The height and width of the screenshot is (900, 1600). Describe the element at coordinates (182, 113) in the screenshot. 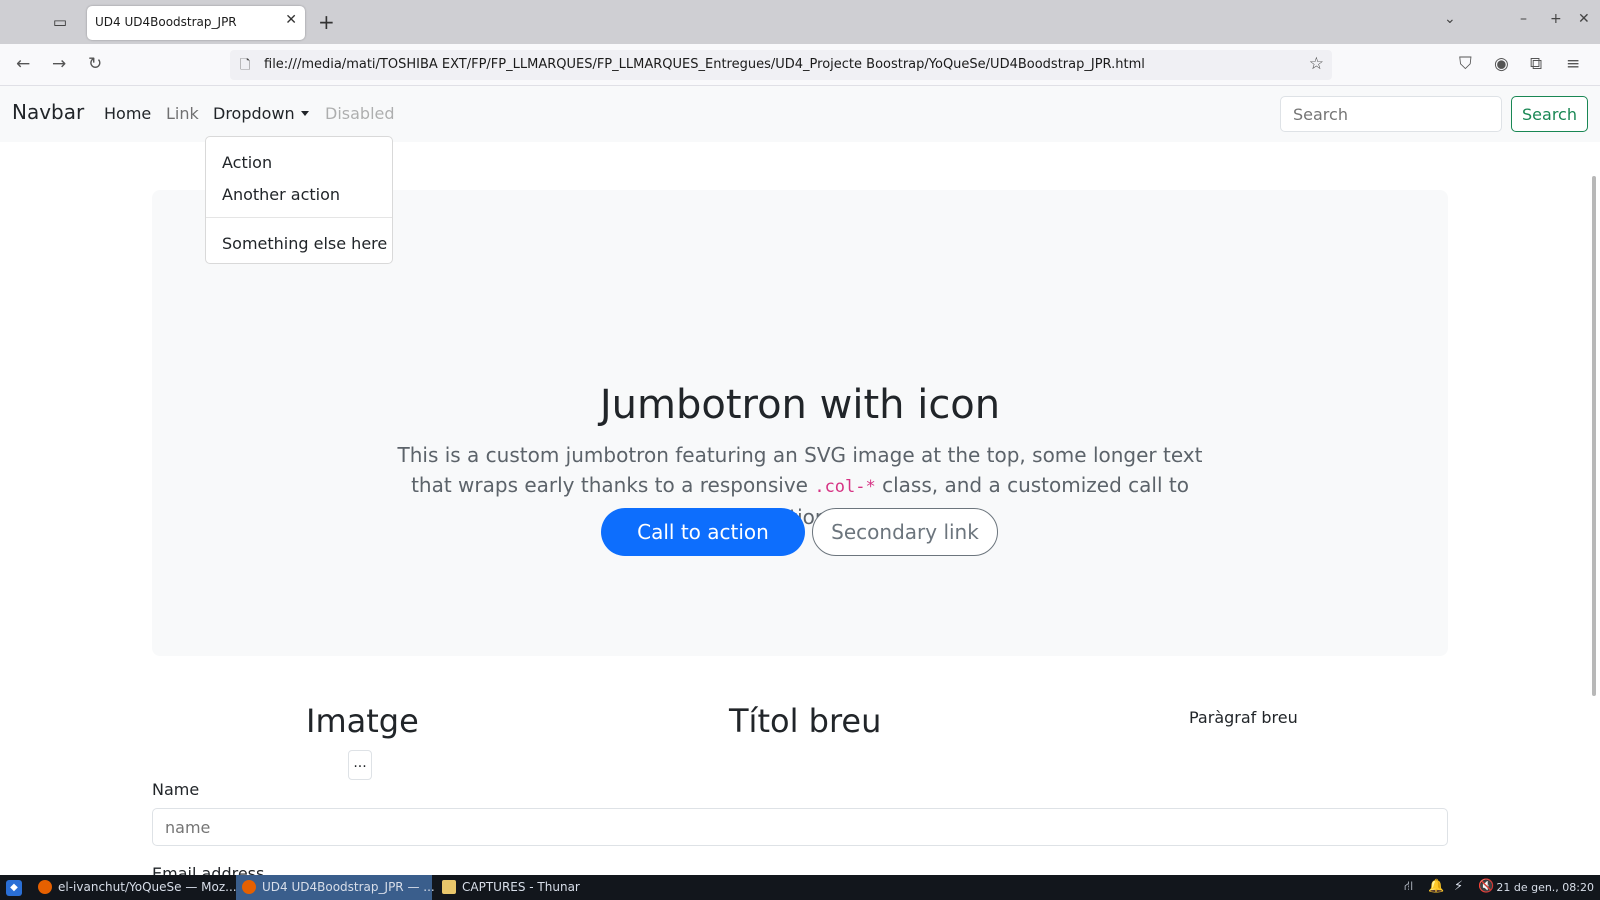

I see `nav-link-link: Link` at that location.